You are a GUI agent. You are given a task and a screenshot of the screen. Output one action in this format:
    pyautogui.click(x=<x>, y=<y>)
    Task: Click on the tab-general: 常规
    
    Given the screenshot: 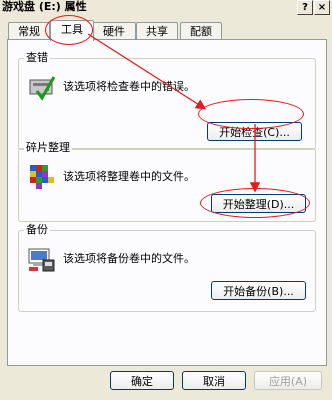 What is the action you would take?
    pyautogui.click(x=29, y=31)
    